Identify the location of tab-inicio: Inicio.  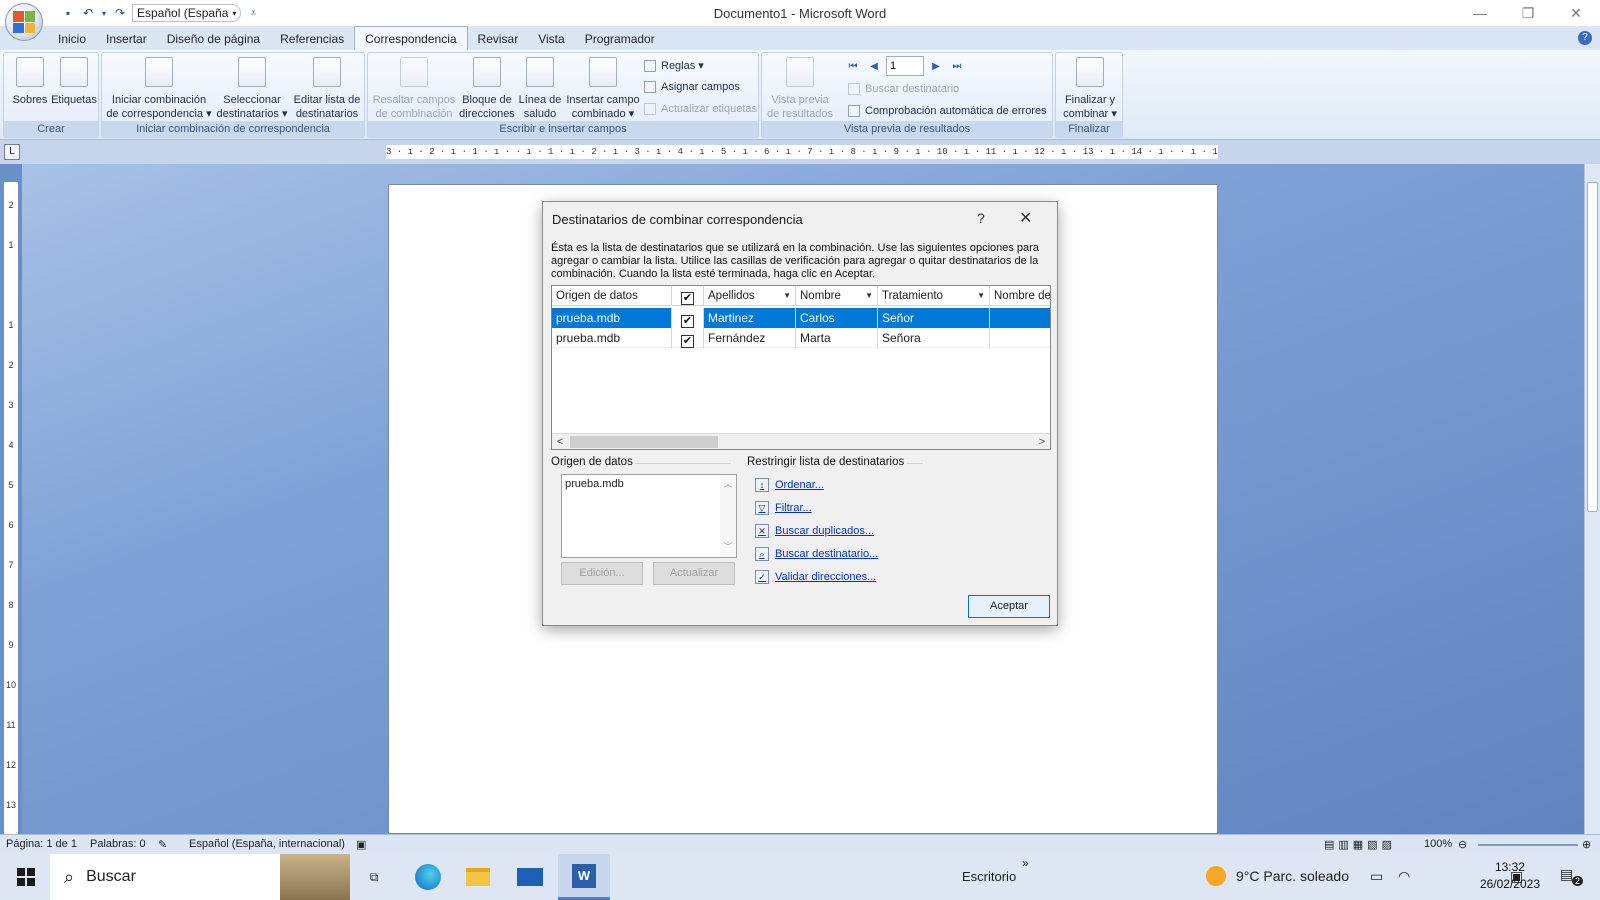
(72, 38).